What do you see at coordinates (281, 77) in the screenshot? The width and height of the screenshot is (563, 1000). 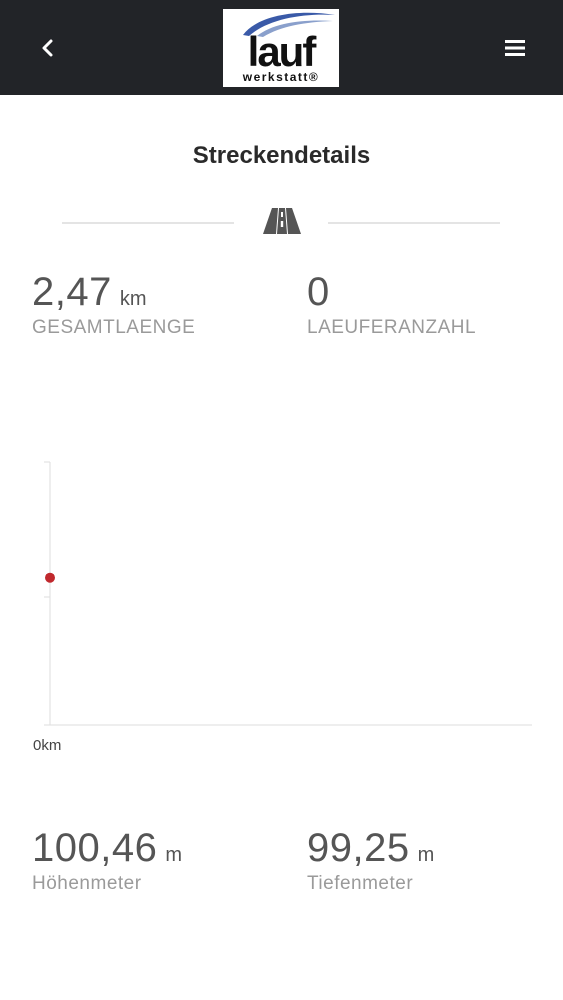 I see `logo-subtitle: werkstatt®` at bounding box center [281, 77].